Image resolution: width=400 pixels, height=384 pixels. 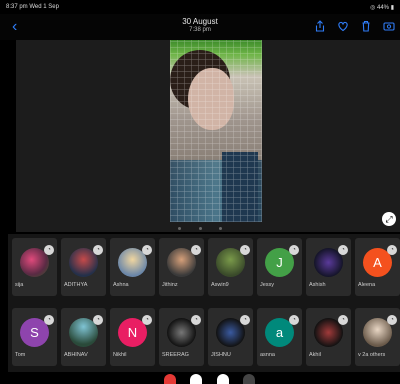 I want to click on status-time: 8:37 pm Wed 1 Sep, so click(x=32, y=7).